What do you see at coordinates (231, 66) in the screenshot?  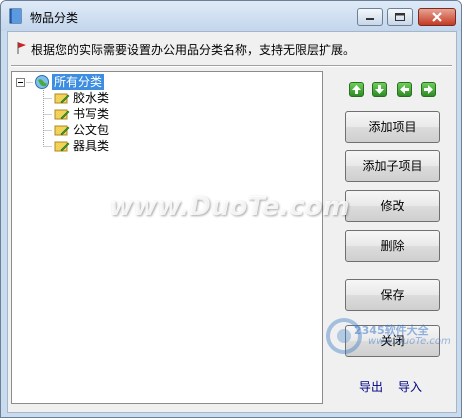 I see `separator` at bounding box center [231, 66].